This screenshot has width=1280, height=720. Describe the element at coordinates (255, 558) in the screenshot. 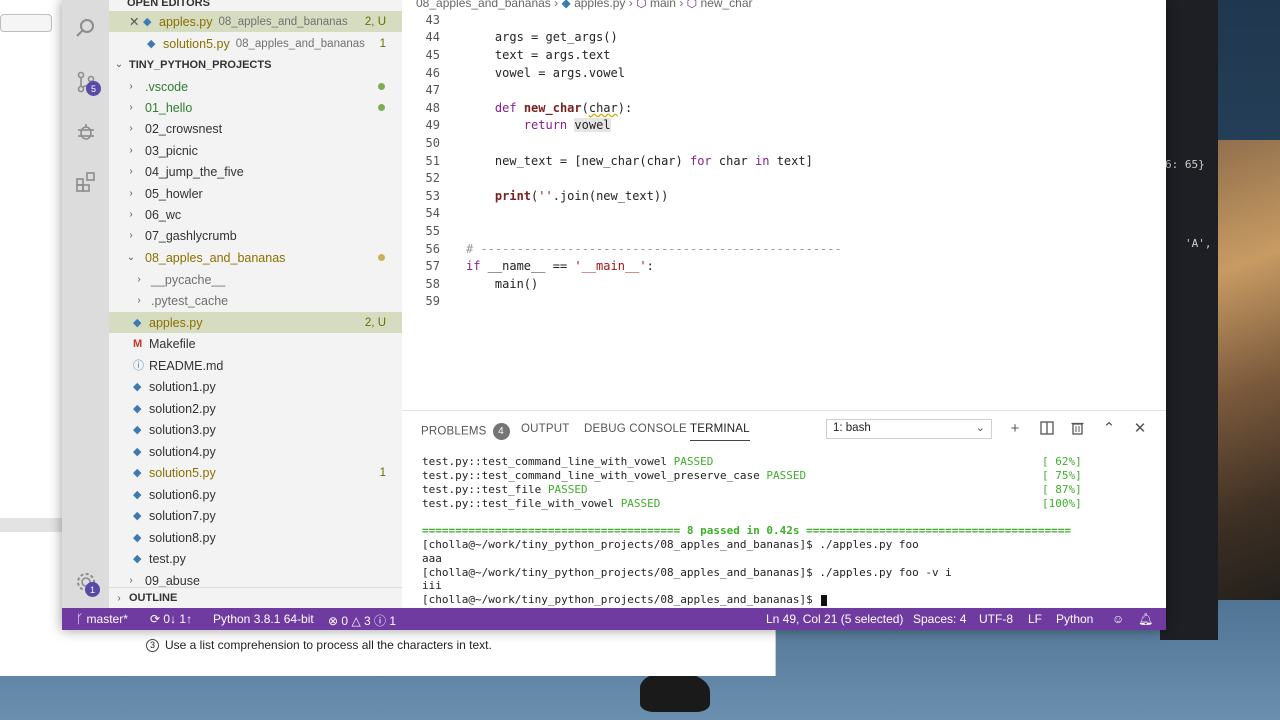

I see `file-item: ◆ test.py` at that location.